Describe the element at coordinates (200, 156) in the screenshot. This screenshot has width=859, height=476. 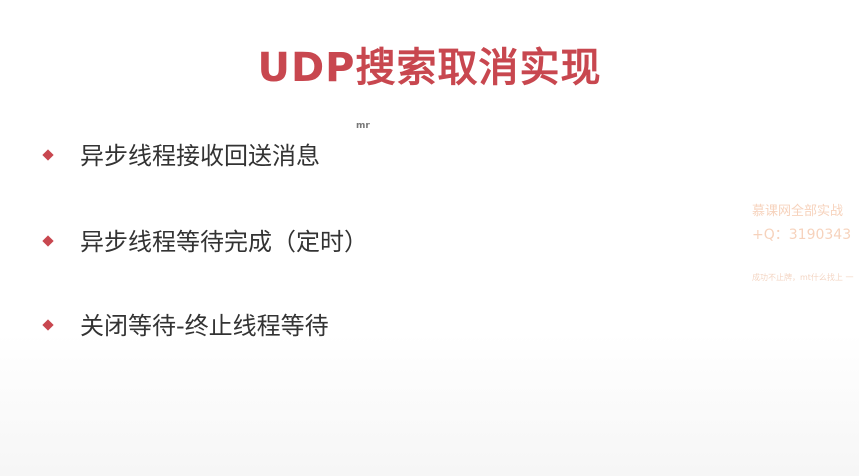
I see `bullet-text: 异步线程接收回送消息` at that location.